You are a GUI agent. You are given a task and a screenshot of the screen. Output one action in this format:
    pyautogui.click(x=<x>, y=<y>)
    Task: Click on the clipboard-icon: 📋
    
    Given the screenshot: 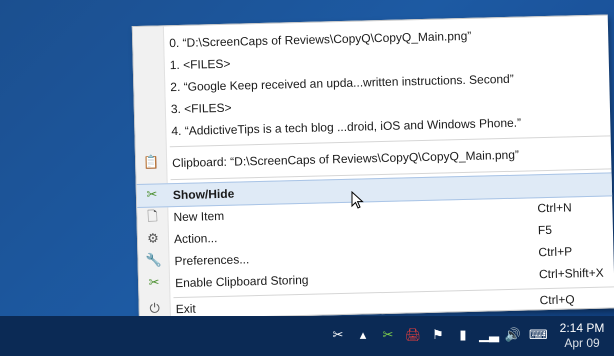 What is the action you would take?
    pyautogui.click(x=151, y=163)
    